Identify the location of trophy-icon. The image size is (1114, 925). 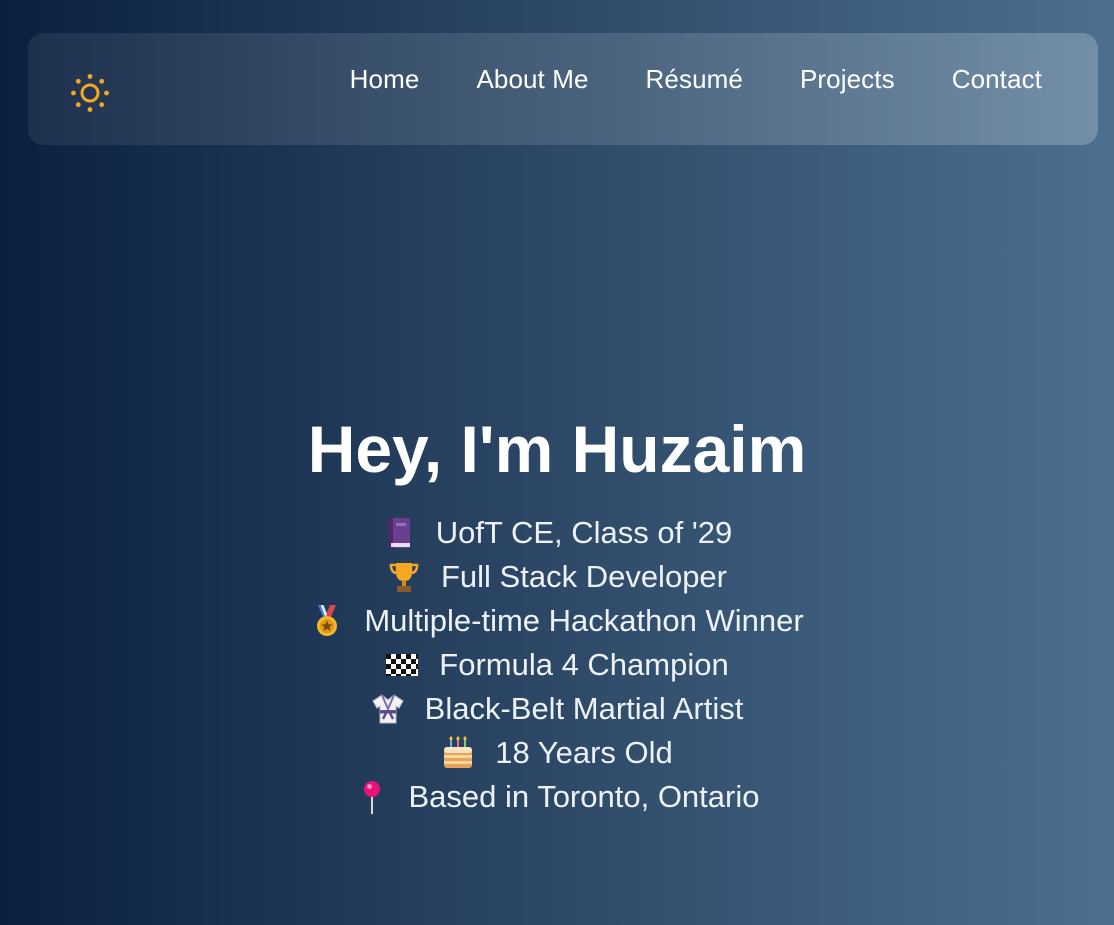
(404, 577).